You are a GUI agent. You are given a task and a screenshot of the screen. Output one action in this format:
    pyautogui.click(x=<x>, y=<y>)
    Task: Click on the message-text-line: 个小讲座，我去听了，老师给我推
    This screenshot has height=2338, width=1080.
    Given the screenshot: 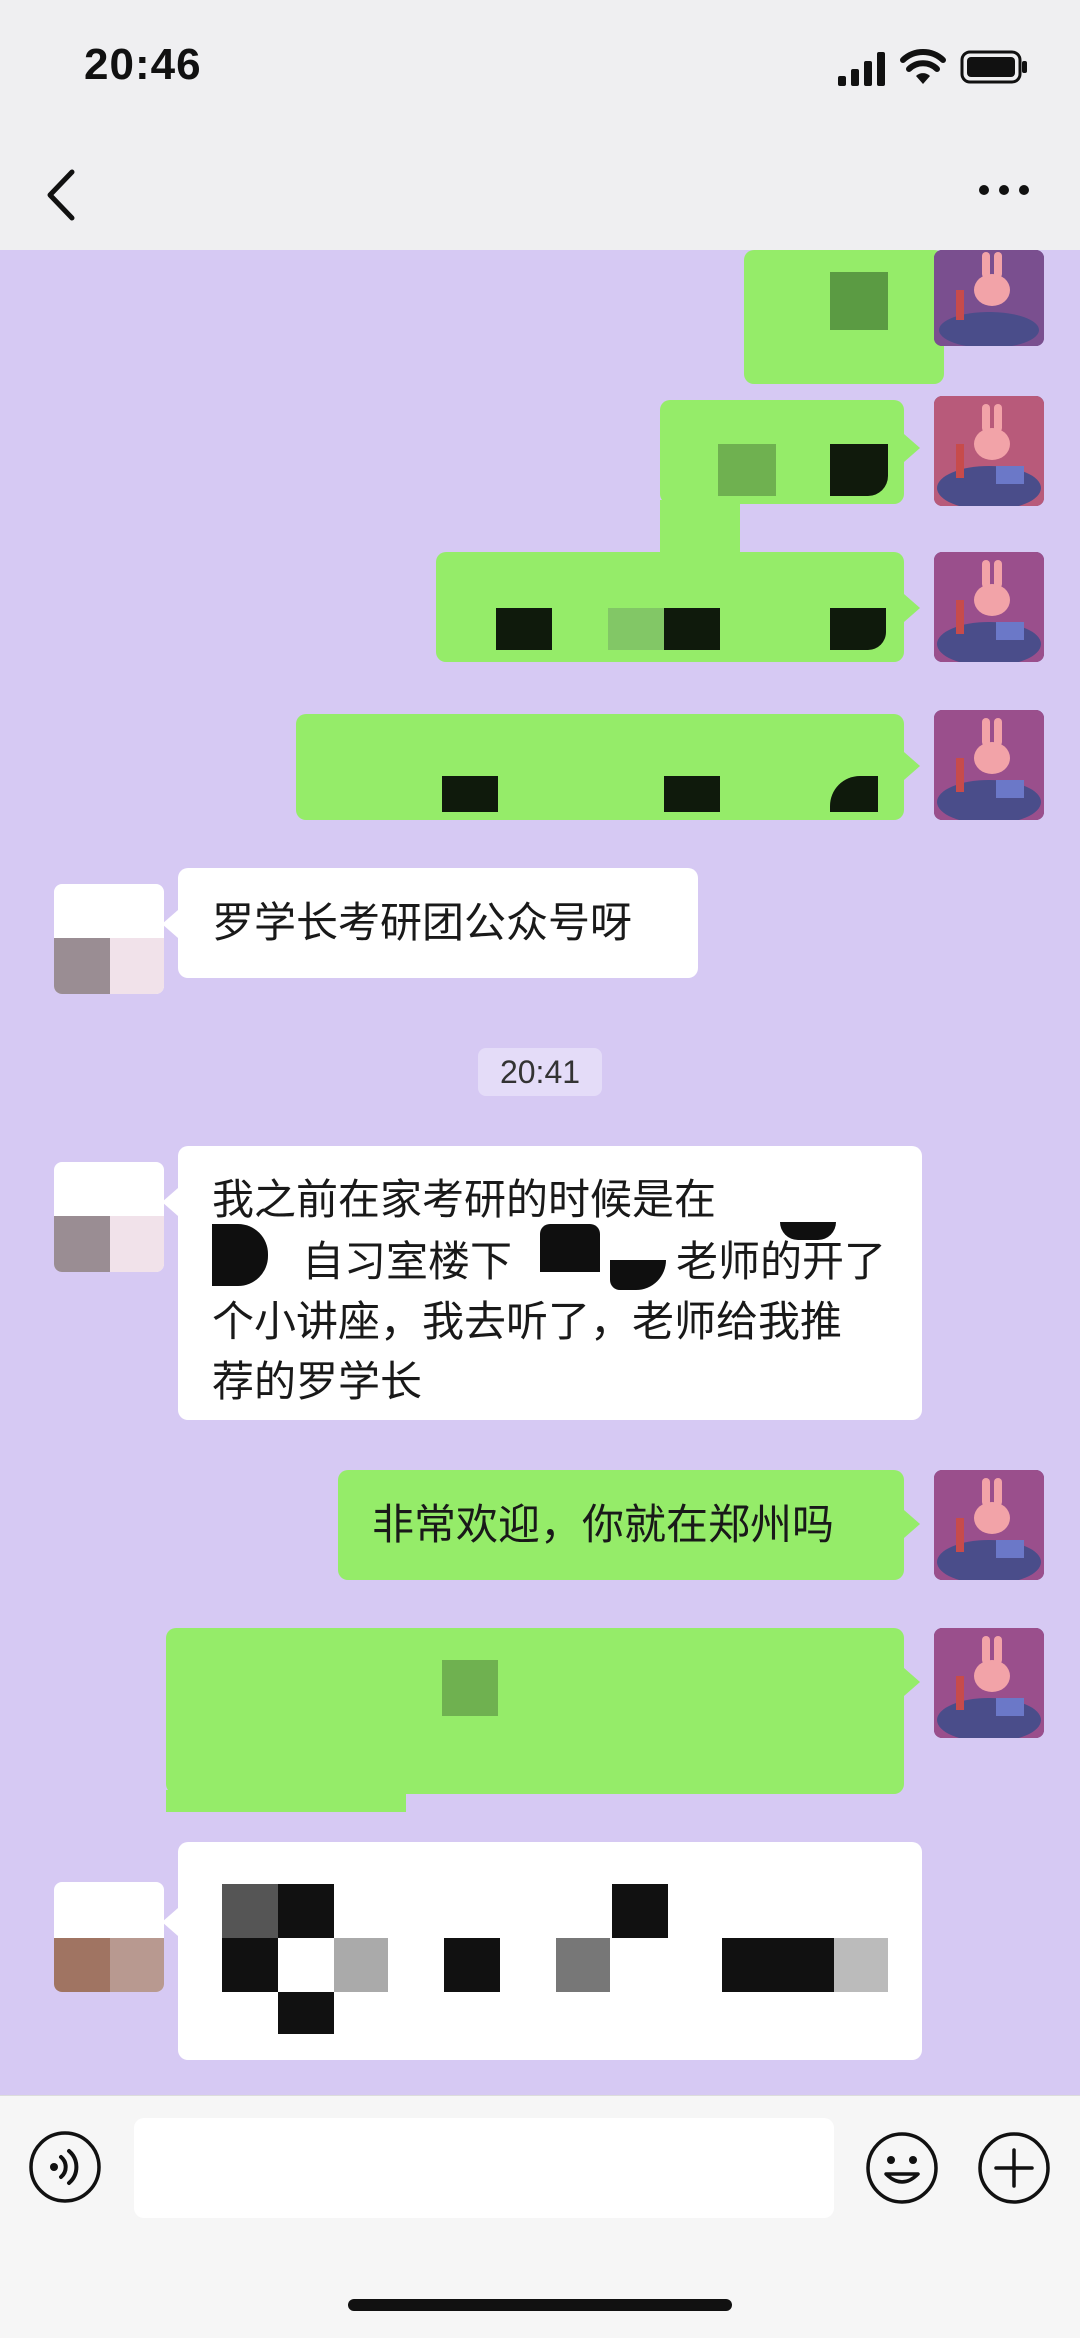 What is the action you would take?
    pyautogui.click(x=527, y=1321)
    